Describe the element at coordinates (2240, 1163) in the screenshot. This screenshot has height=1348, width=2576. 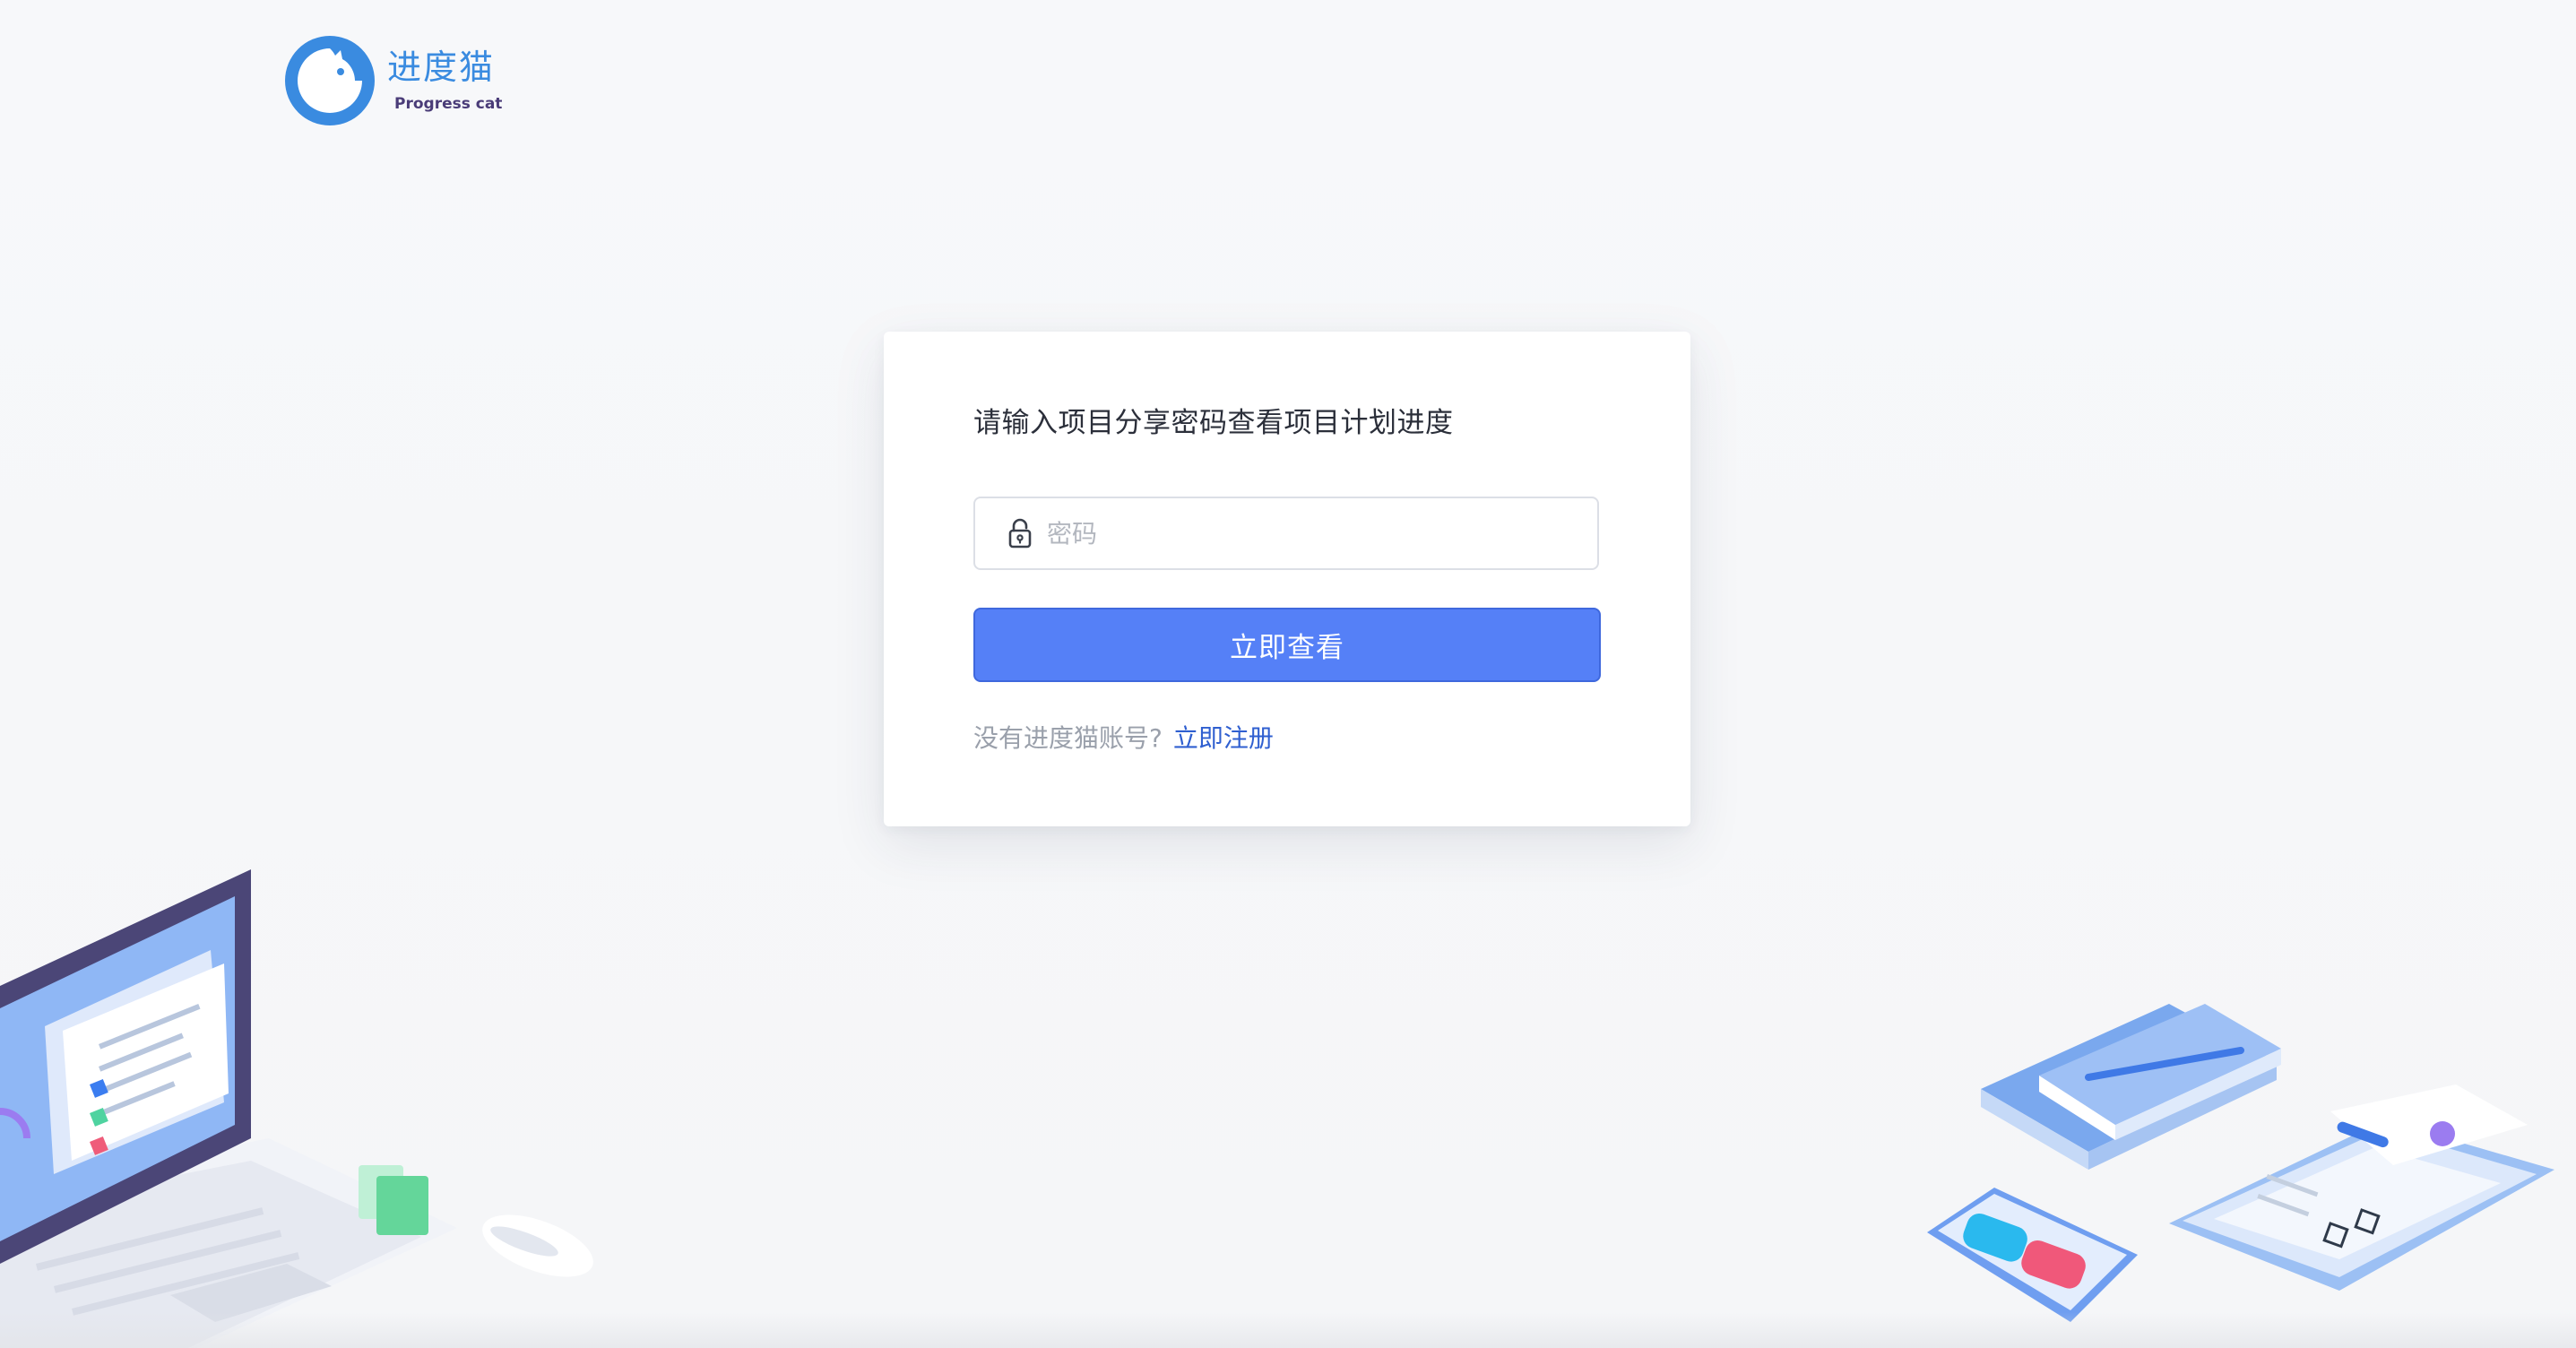
I see `devices-illustration` at that location.